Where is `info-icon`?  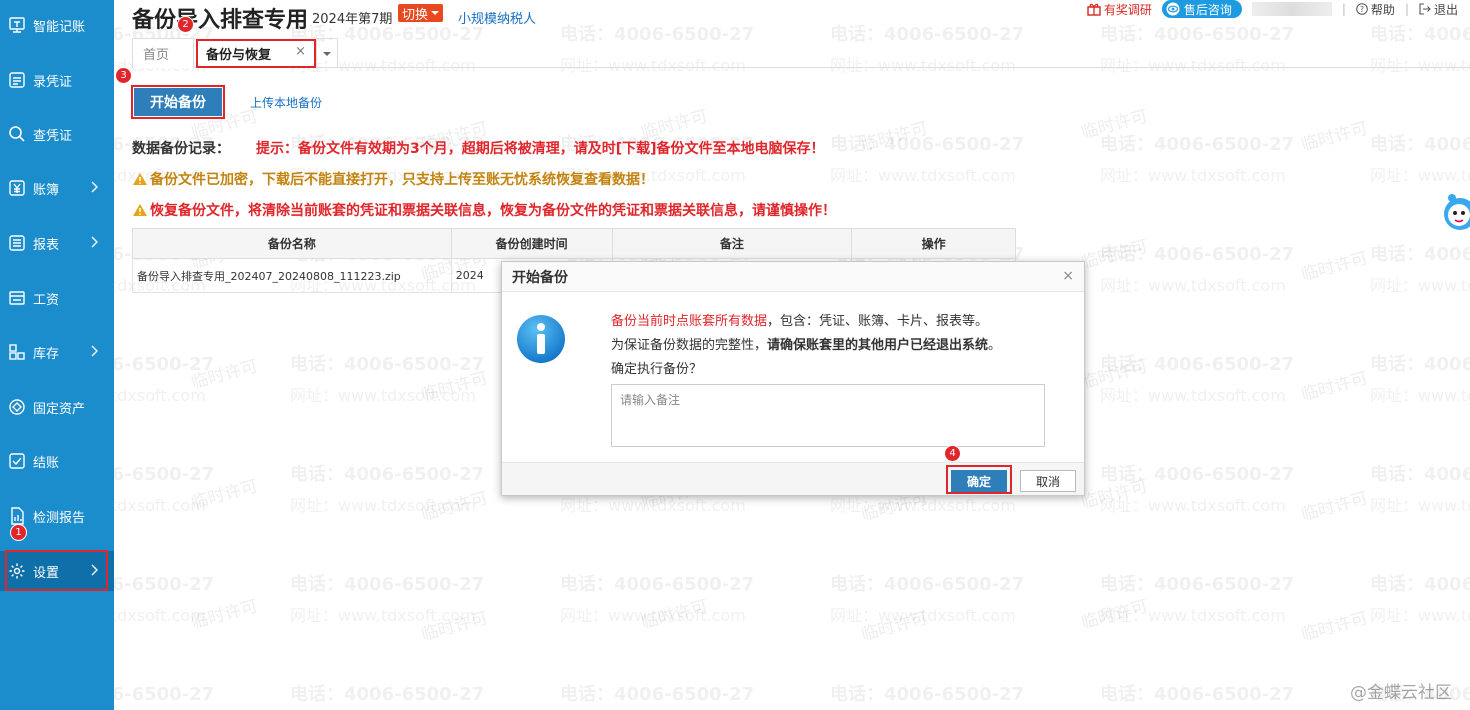 info-icon is located at coordinates (541, 339).